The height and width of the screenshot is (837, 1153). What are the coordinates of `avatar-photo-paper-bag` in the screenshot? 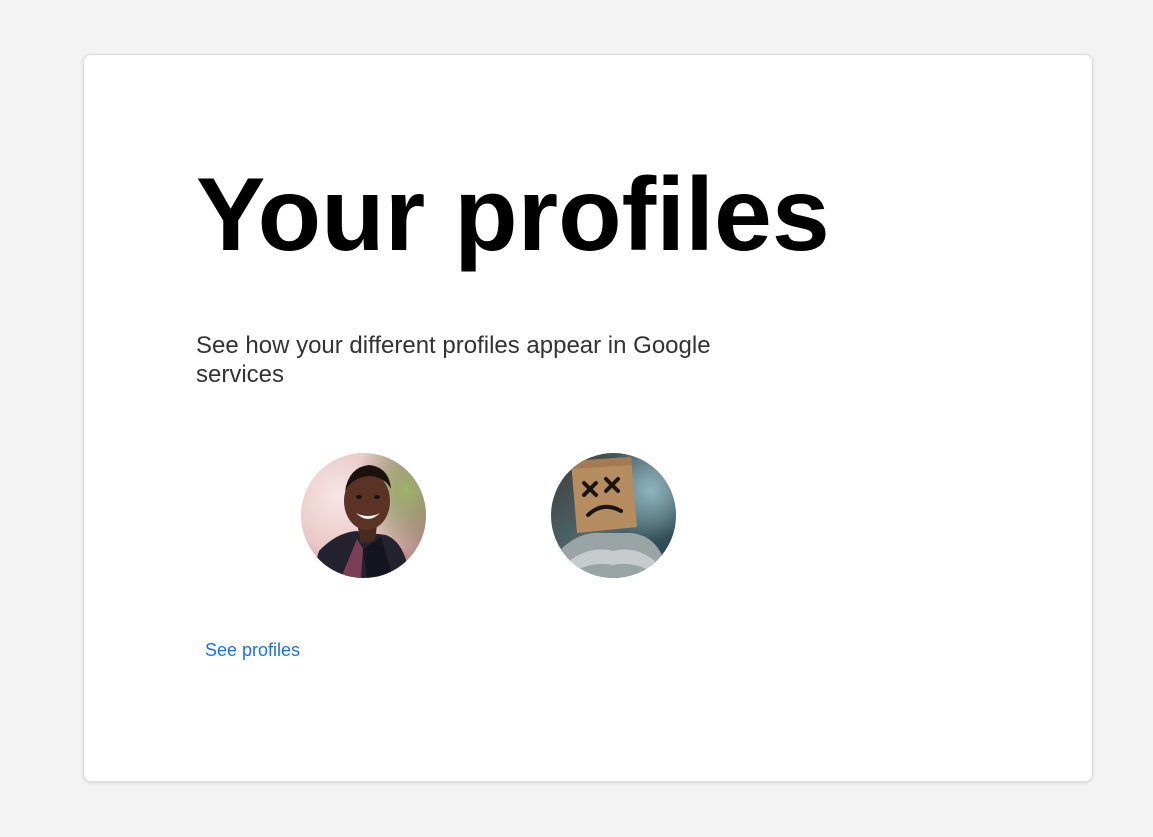 It's located at (613, 515).